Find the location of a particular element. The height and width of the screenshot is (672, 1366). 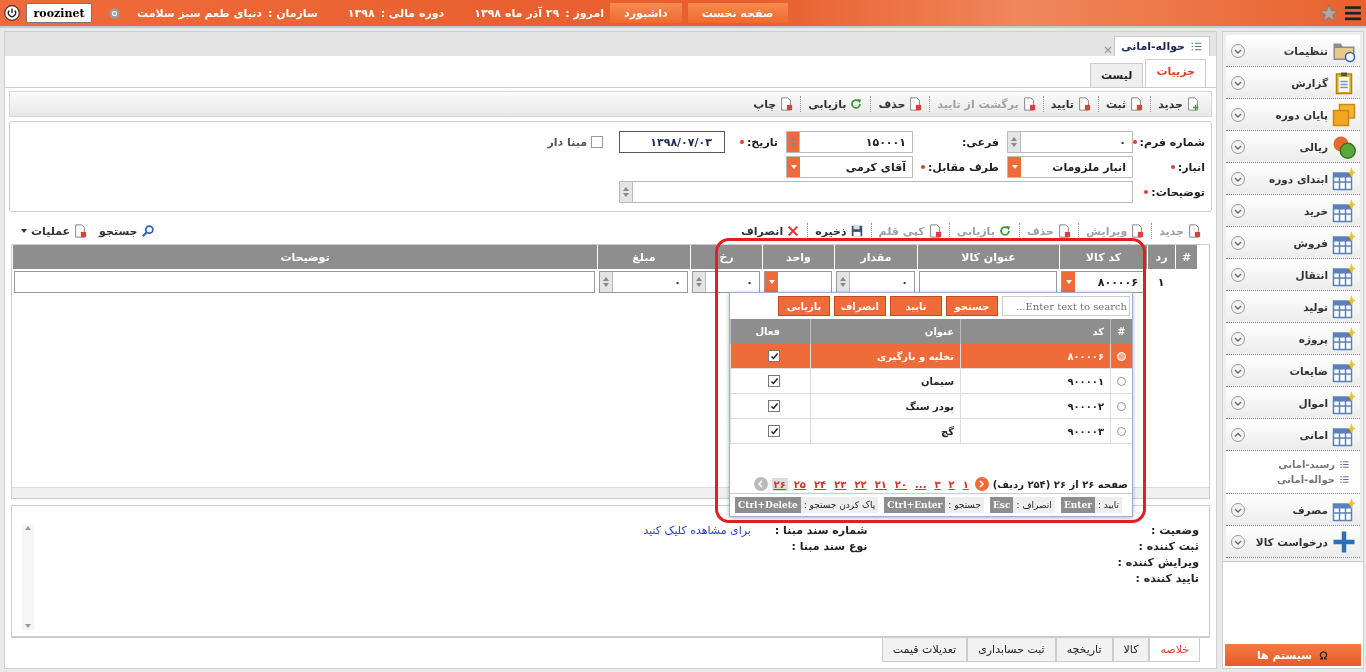

date-field: ۱۳۹۸/۰۷/۰۳ is located at coordinates (672, 142).